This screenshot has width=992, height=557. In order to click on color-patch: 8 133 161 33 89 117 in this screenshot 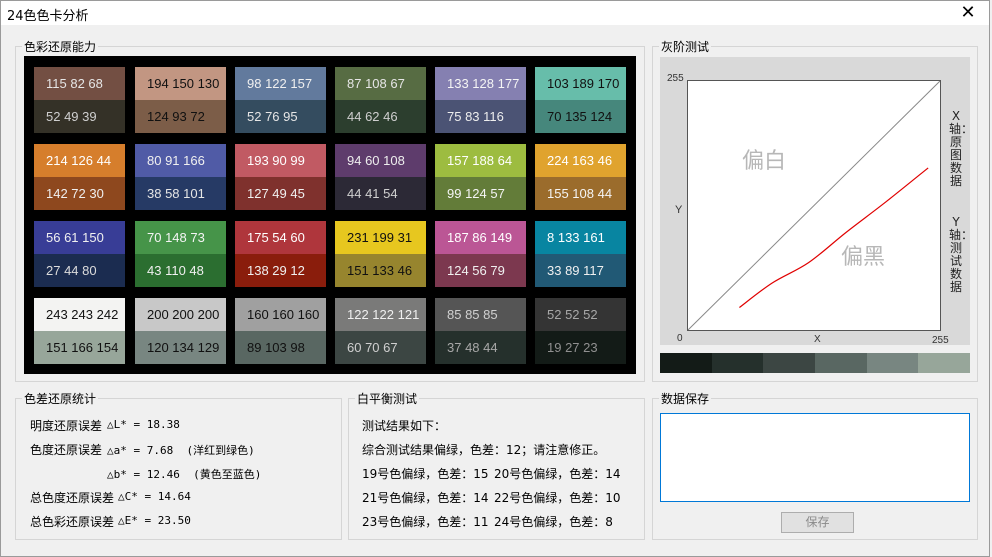, I will do `click(580, 254)`.